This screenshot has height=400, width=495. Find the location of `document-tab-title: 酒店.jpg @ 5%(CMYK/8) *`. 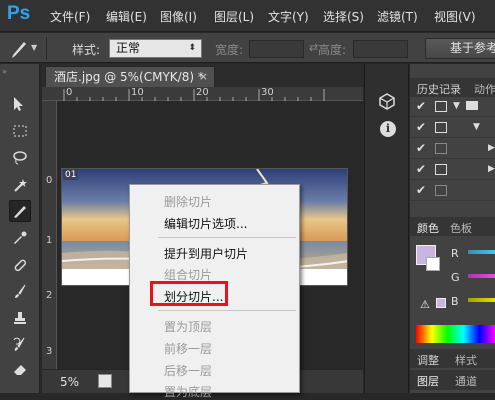

document-tab-title: 酒店.jpg @ 5%(CMYK/8) * is located at coordinates (129, 77).